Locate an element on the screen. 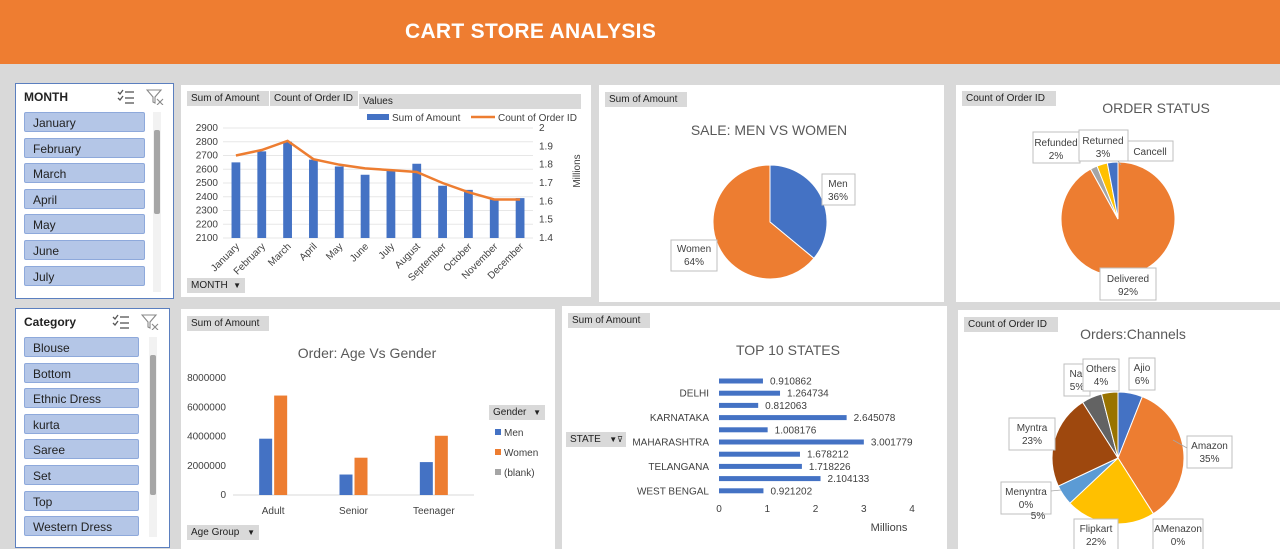 The image size is (1280, 549). slicer-item: March is located at coordinates (84, 173).